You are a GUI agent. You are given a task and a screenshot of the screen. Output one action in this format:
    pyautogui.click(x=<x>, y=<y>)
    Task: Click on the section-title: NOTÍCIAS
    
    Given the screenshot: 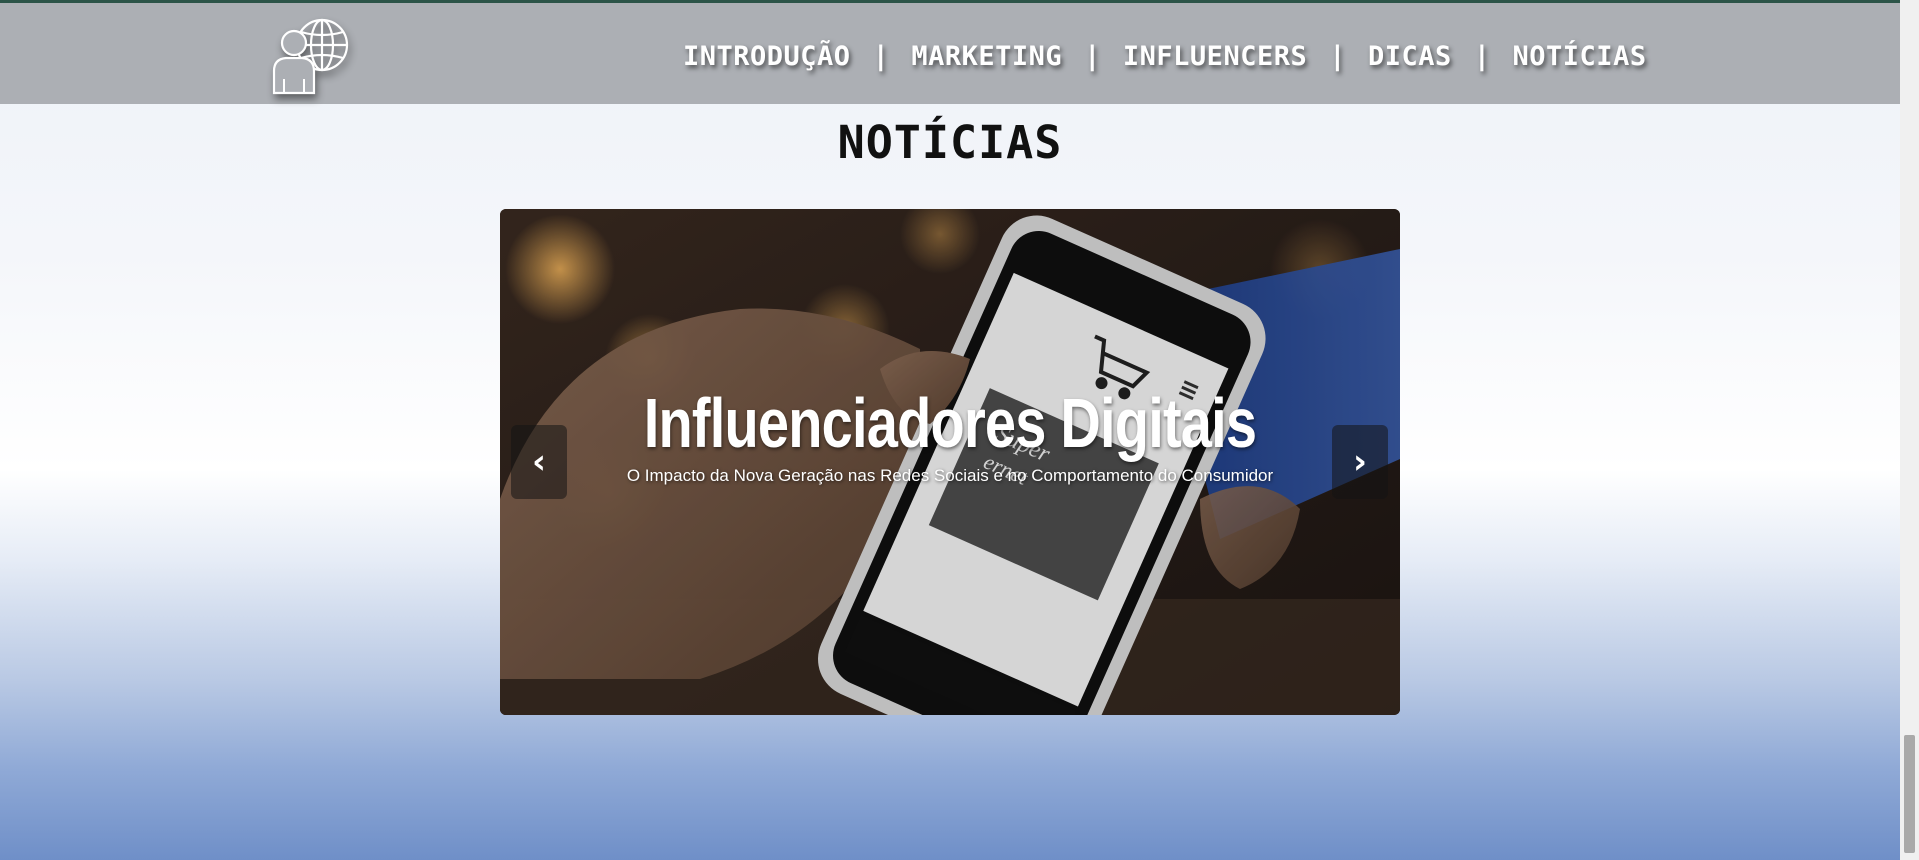 What is the action you would take?
    pyautogui.click(x=950, y=142)
    